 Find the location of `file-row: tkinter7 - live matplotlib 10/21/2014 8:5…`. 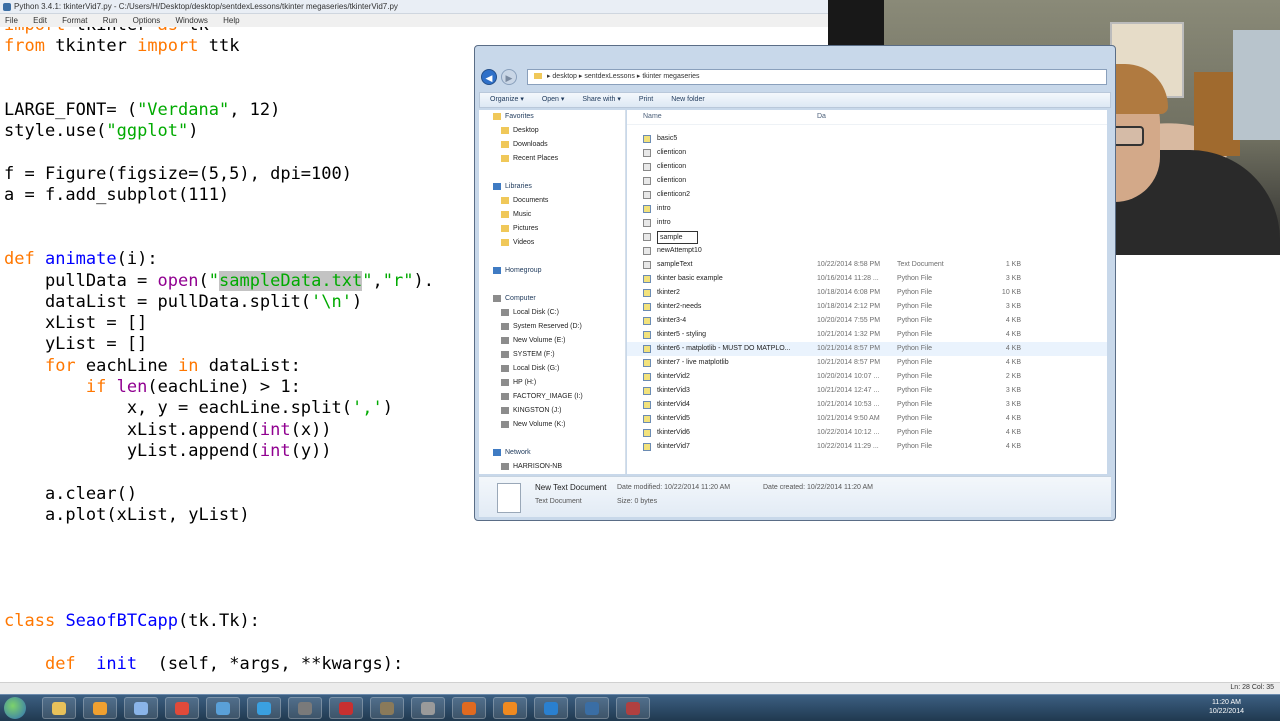

file-row: tkinter7 - live matplotlib 10/21/2014 8:5… is located at coordinates (867, 363).